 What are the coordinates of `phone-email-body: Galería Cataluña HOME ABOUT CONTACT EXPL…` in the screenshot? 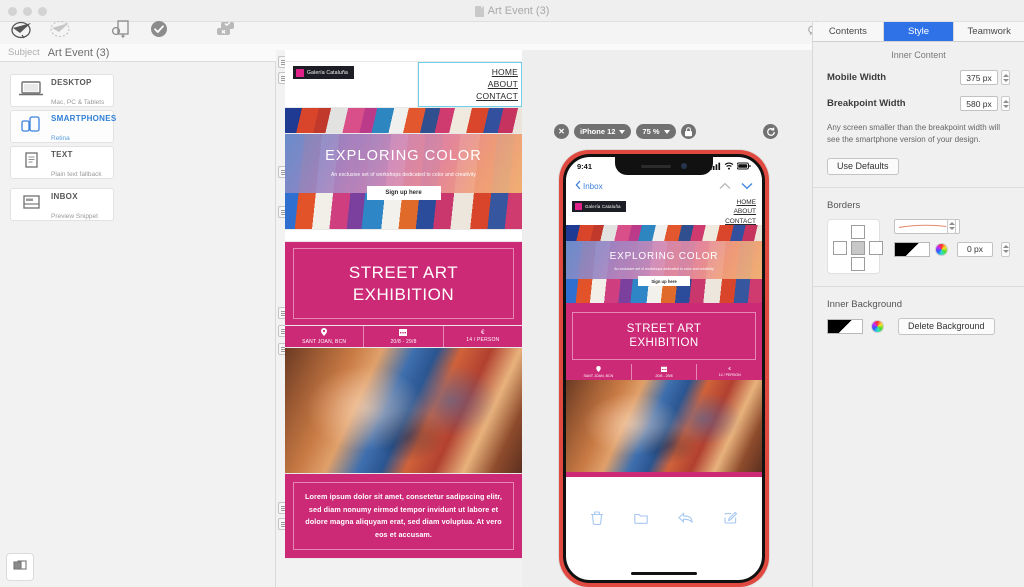 It's located at (664, 352).